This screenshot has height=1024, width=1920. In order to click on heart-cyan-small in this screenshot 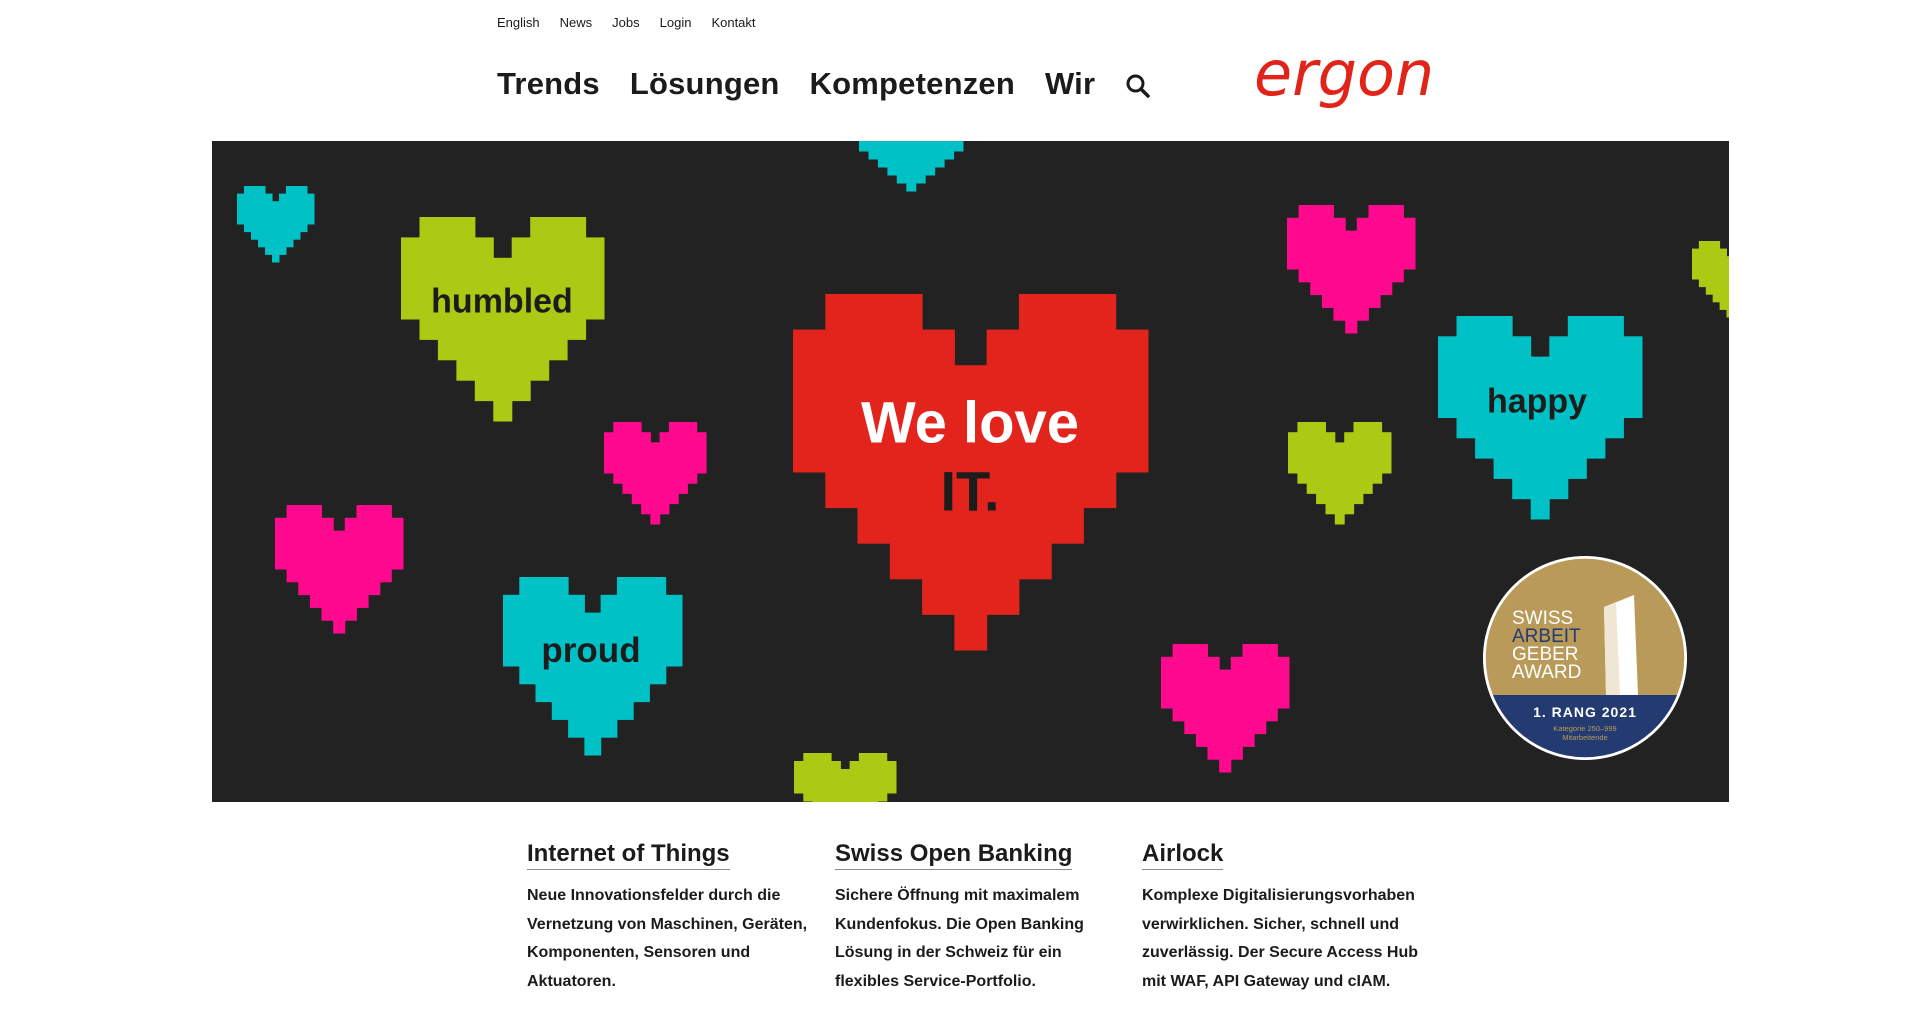, I will do `click(276, 224)`.